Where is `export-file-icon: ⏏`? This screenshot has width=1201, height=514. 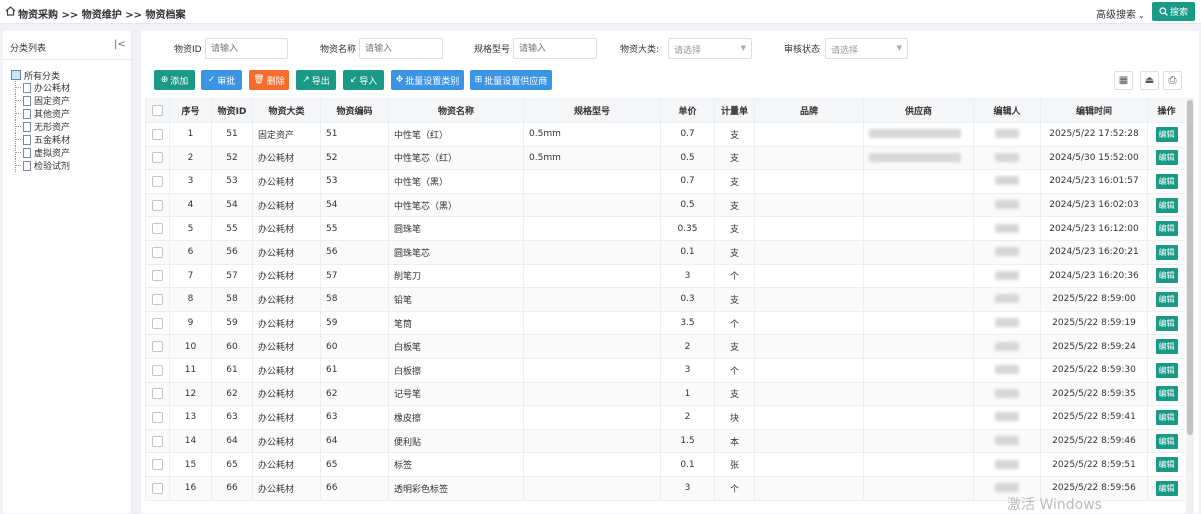 export-file-icon: ⏏ is located at coordinates (1149, 80).